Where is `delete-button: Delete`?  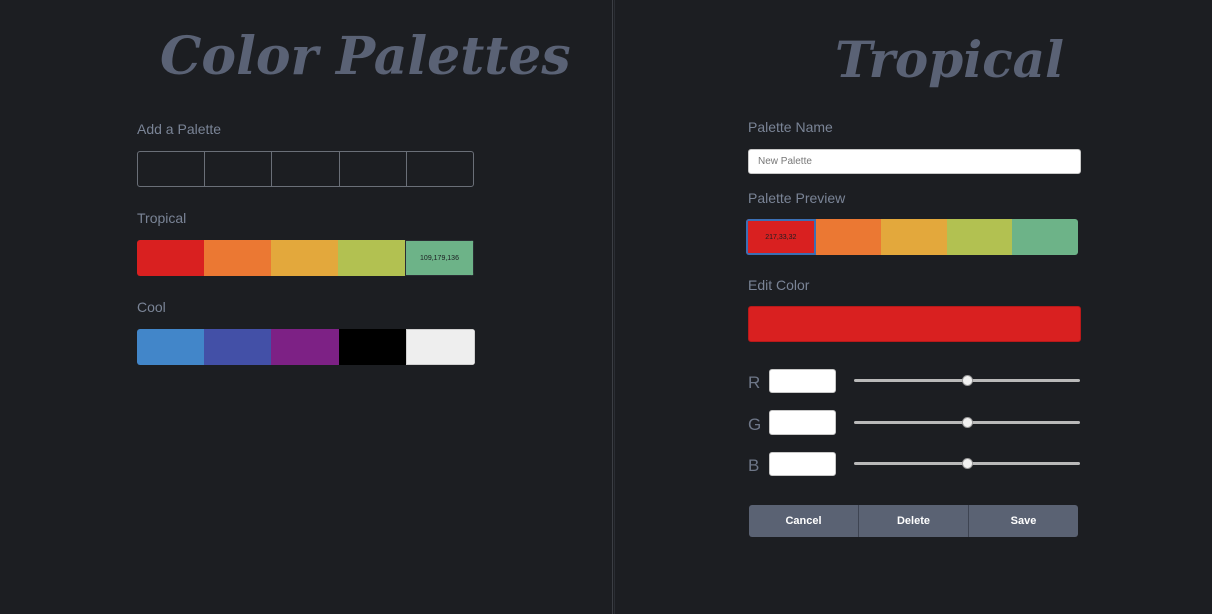
delete-button: Delete is located at coordinates (914, 521).